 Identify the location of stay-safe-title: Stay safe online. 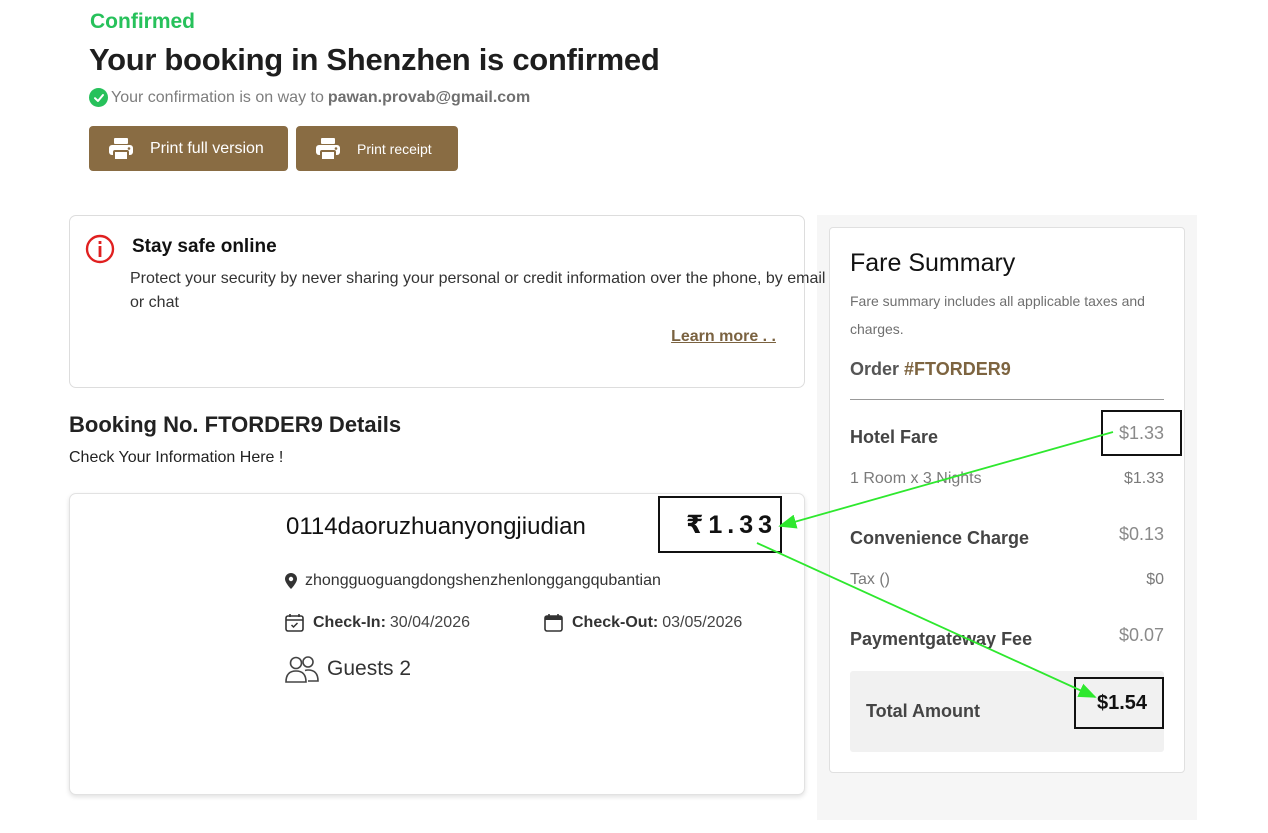
(204, 246).